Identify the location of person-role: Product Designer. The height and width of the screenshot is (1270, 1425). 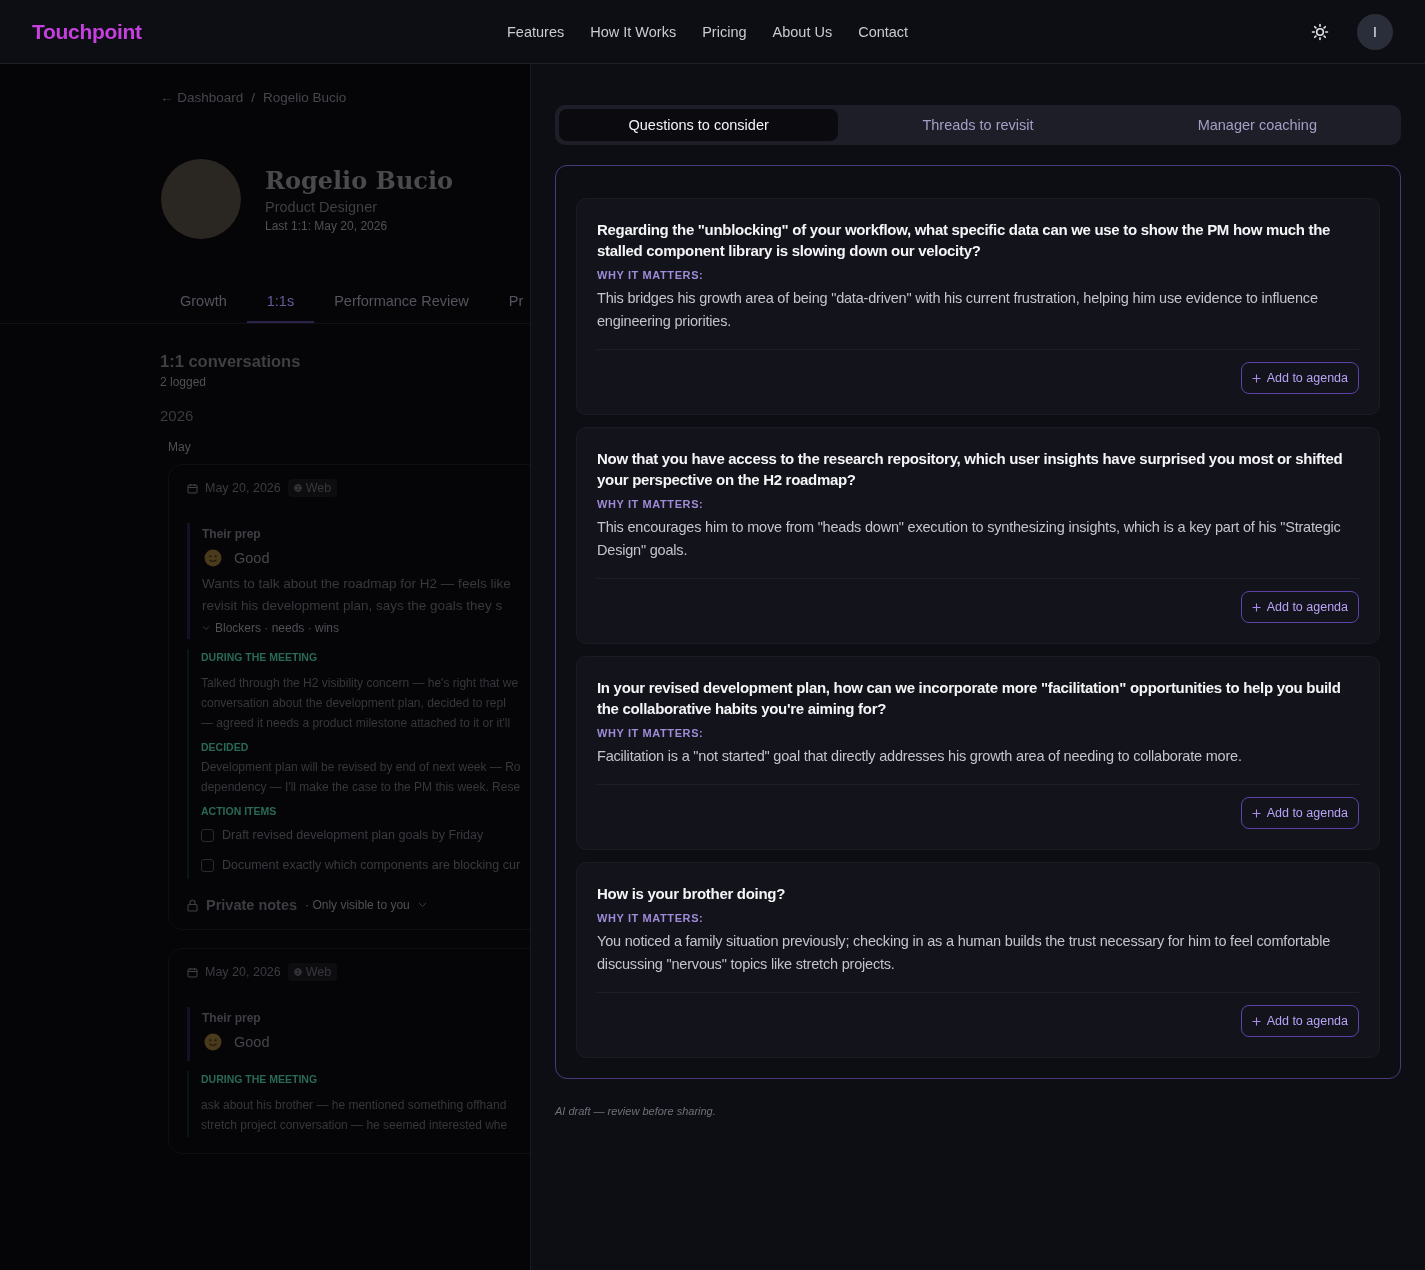
(322, 206).